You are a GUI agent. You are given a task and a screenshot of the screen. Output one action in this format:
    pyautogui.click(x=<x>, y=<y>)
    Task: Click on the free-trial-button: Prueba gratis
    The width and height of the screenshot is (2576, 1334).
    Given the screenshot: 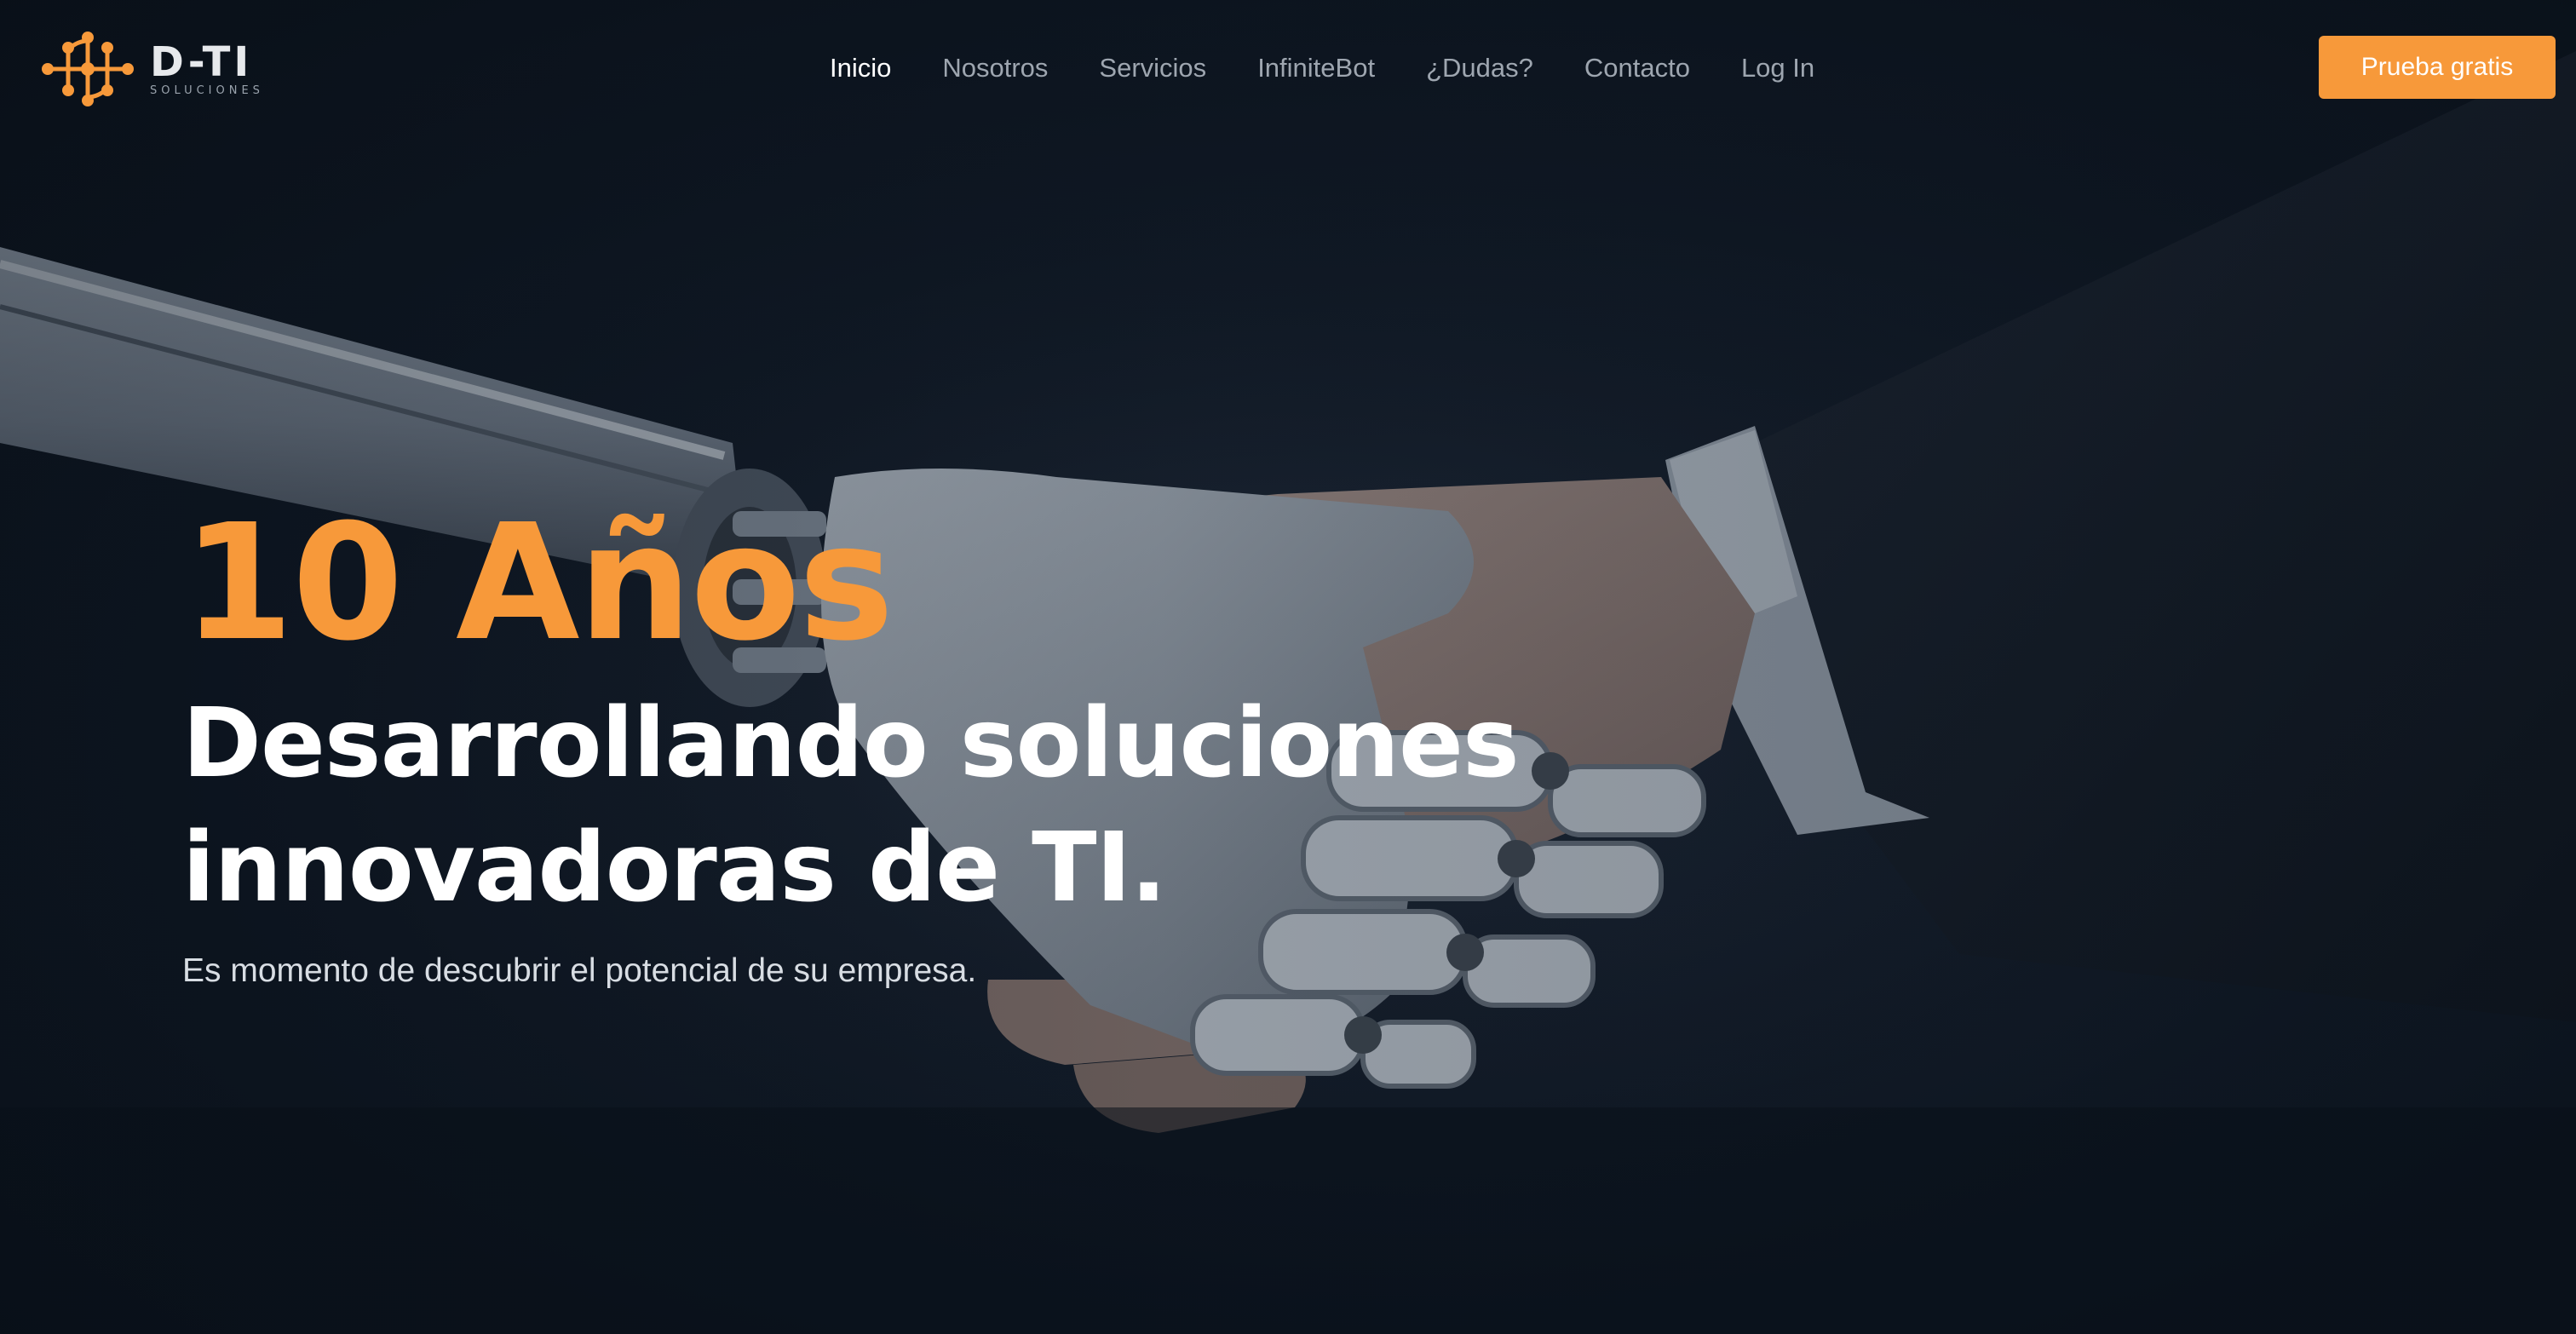 What is the action you would take?
    pyautogui.click(x=2437, y=67)
    